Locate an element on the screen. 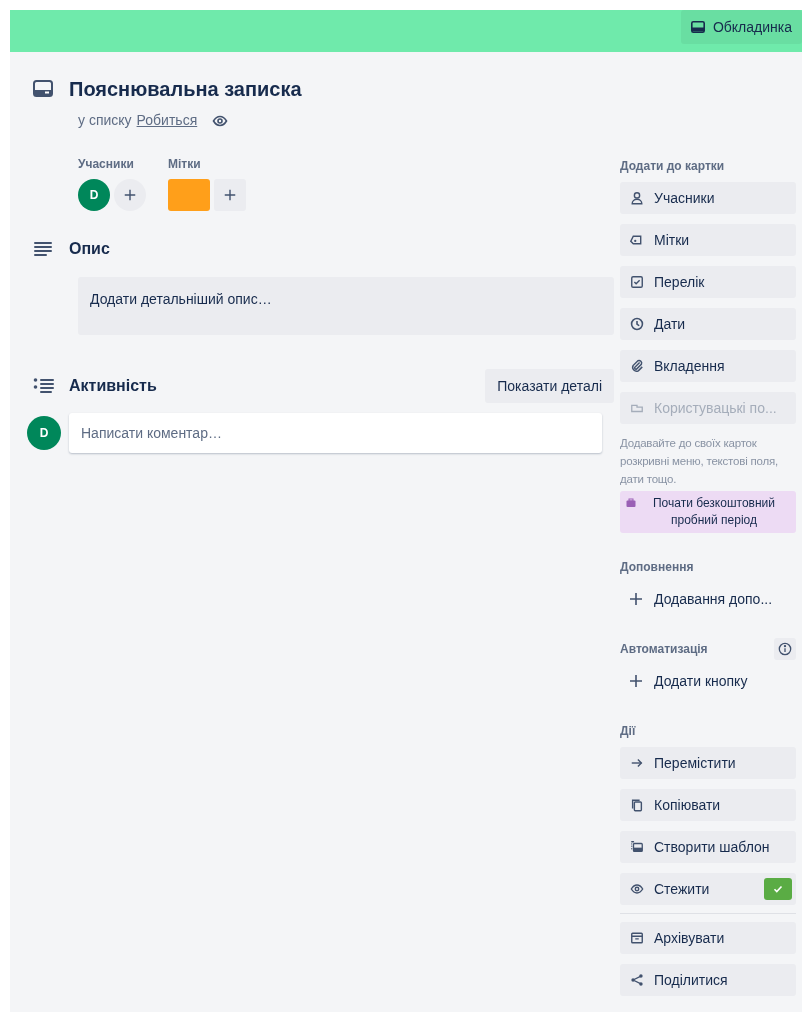 This screenshot has width=802, height=1012. trial-button: Почати безкоштовний пробний період is located at coordinates (708, 512).